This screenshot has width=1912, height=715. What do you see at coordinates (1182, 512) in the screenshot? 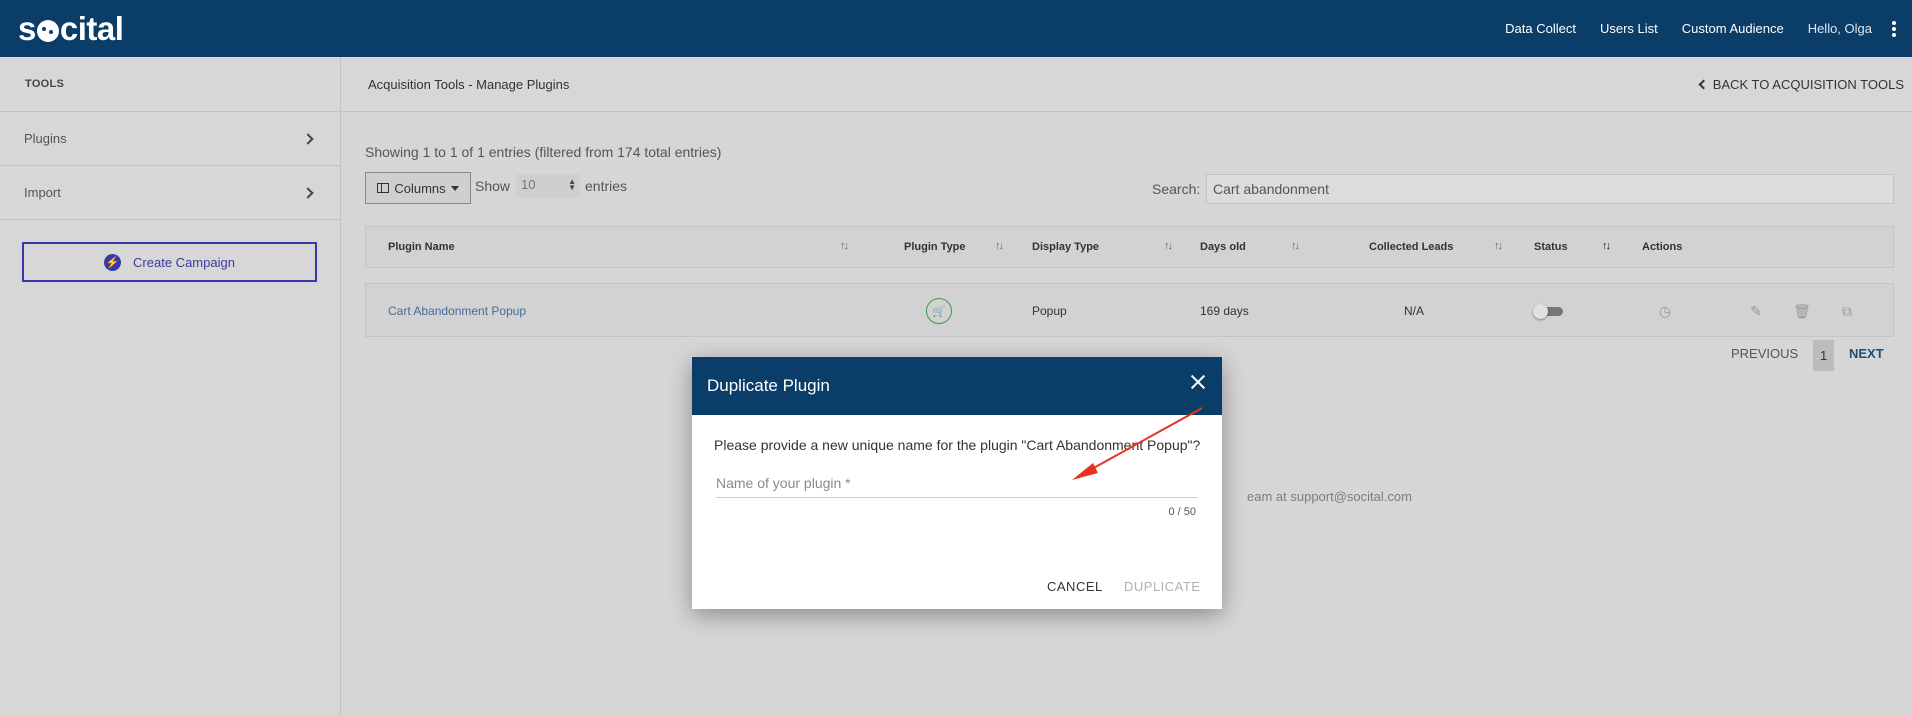
I see `character-counter: 0 / 50` at bounding box center [1182, 512].